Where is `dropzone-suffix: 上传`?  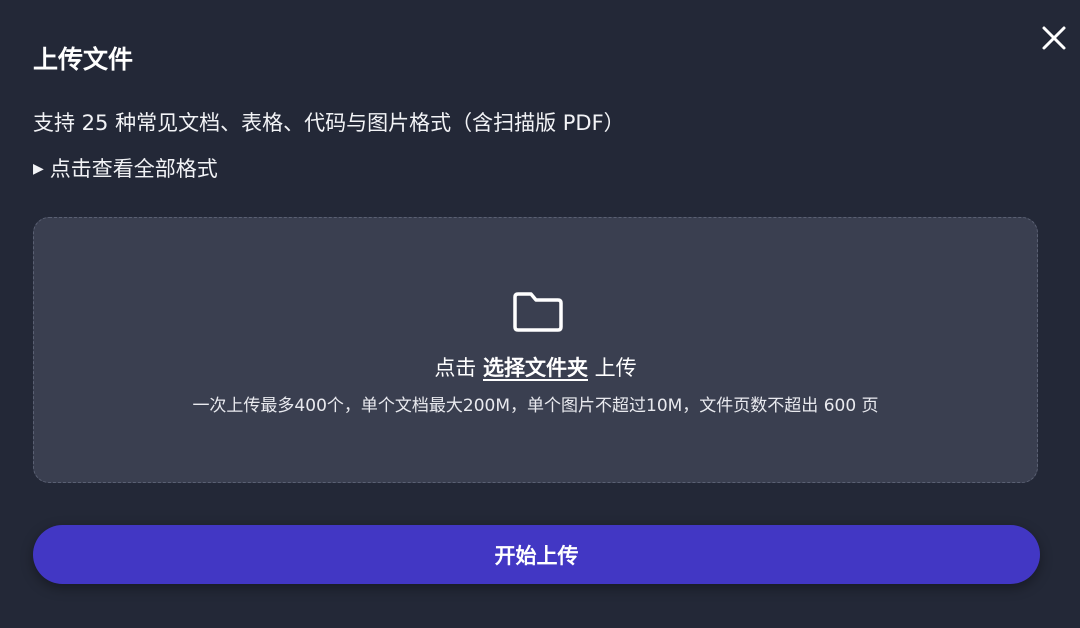 dropzone-suffix: 上传 is located at coordinates (612, 368).